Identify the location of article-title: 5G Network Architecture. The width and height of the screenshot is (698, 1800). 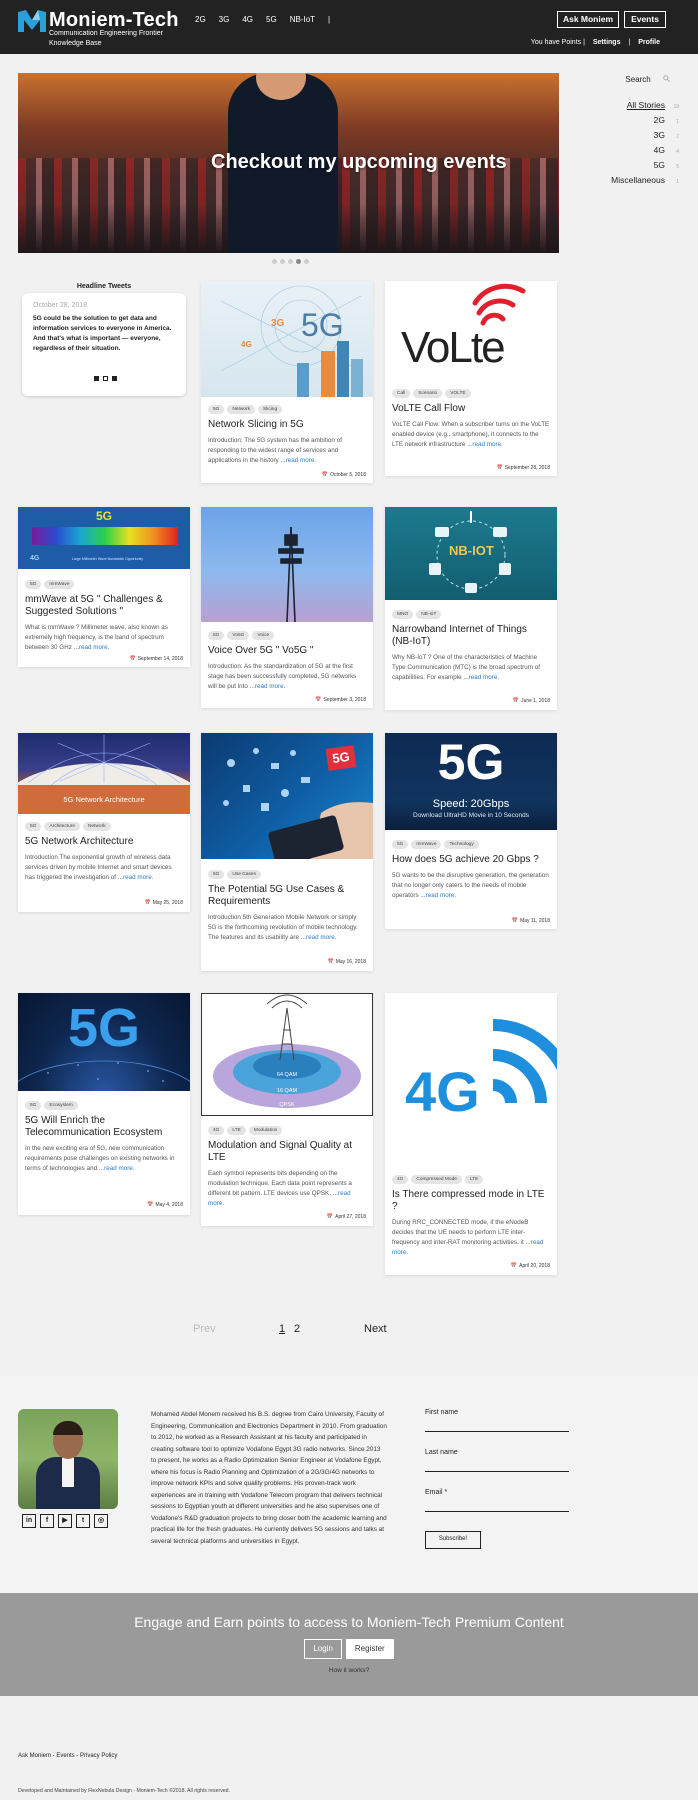
(104, 842).